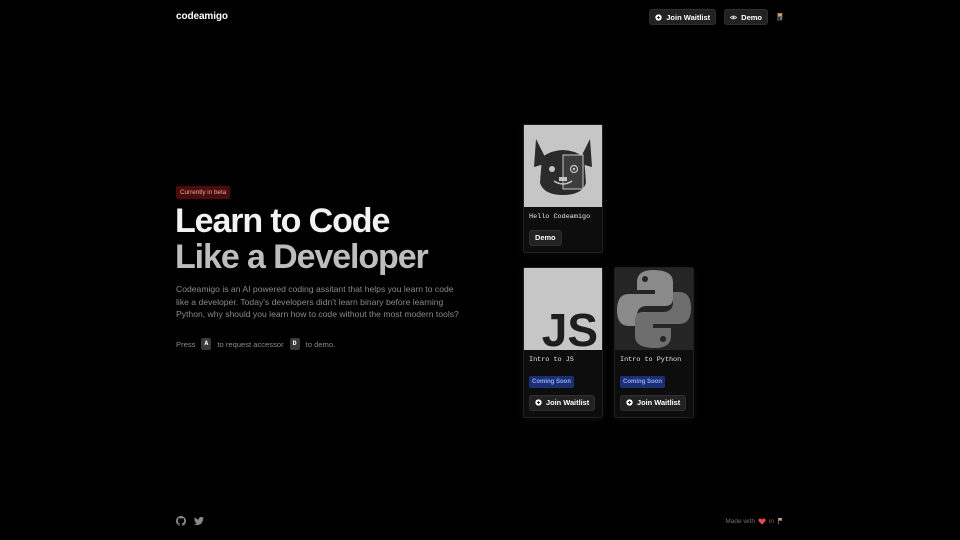 This screenshot has height=540, width=960. Describe the element at coordinates (551, 360) in the screenshot. I see `course-card-title: Intro to JS` at that location.